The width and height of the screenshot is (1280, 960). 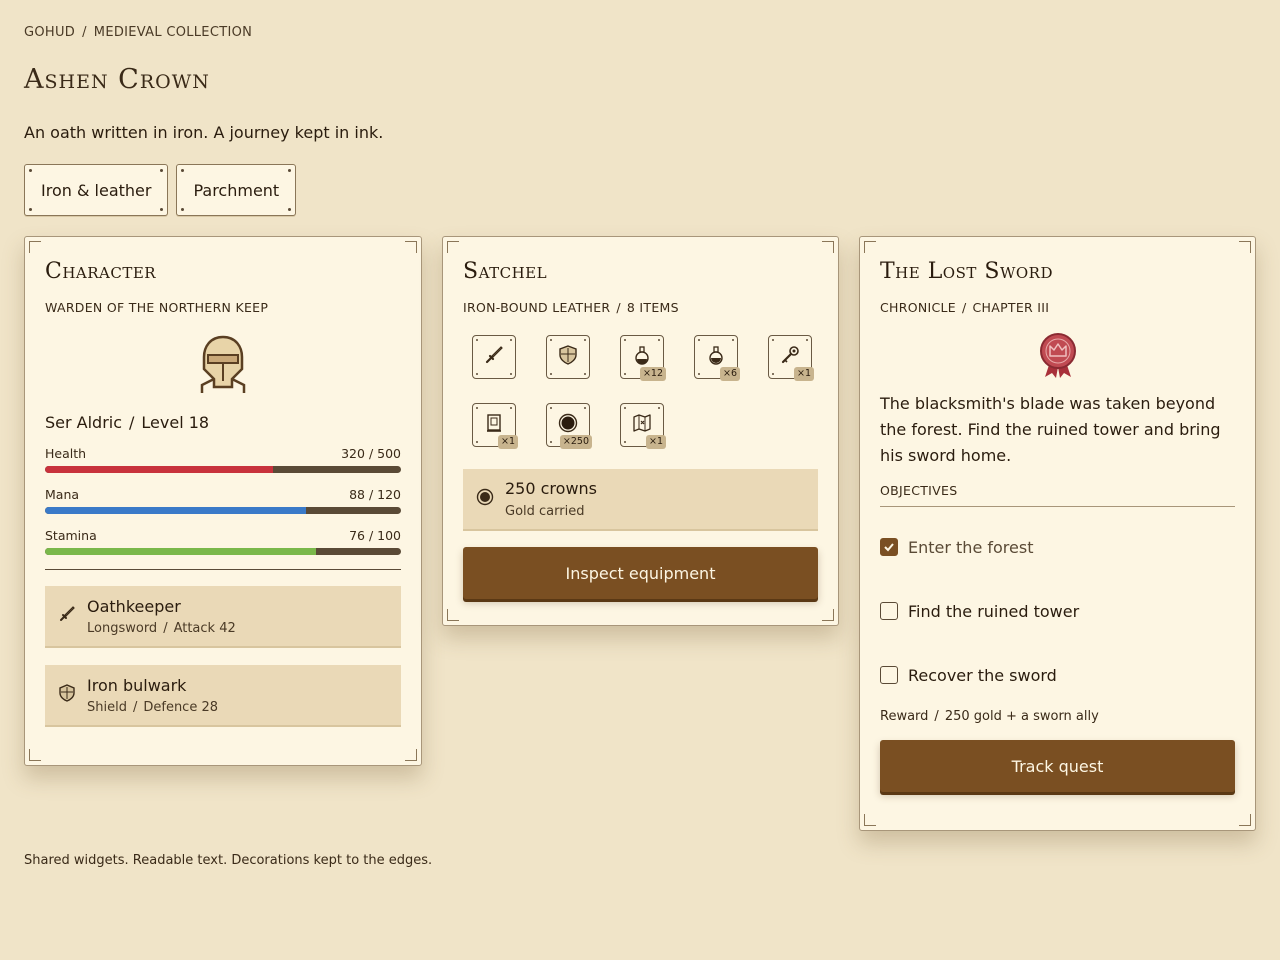 I want to click on objective-item: Recover the sword, so click(x=1057, y=675).